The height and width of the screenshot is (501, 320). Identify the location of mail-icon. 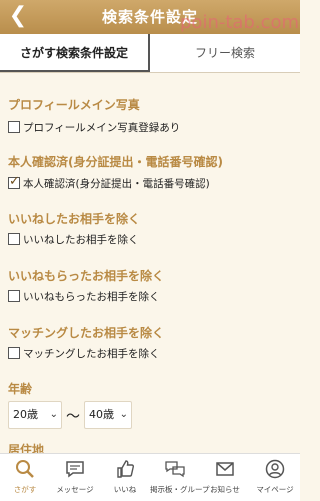
(225, 469).